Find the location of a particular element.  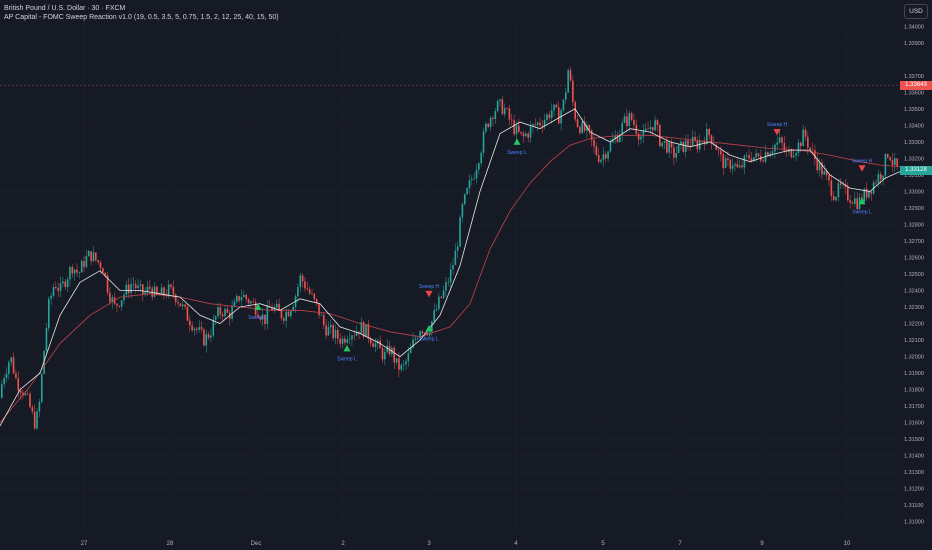

y-tick-label: 1.32300 is located at coordinates (914, 308).